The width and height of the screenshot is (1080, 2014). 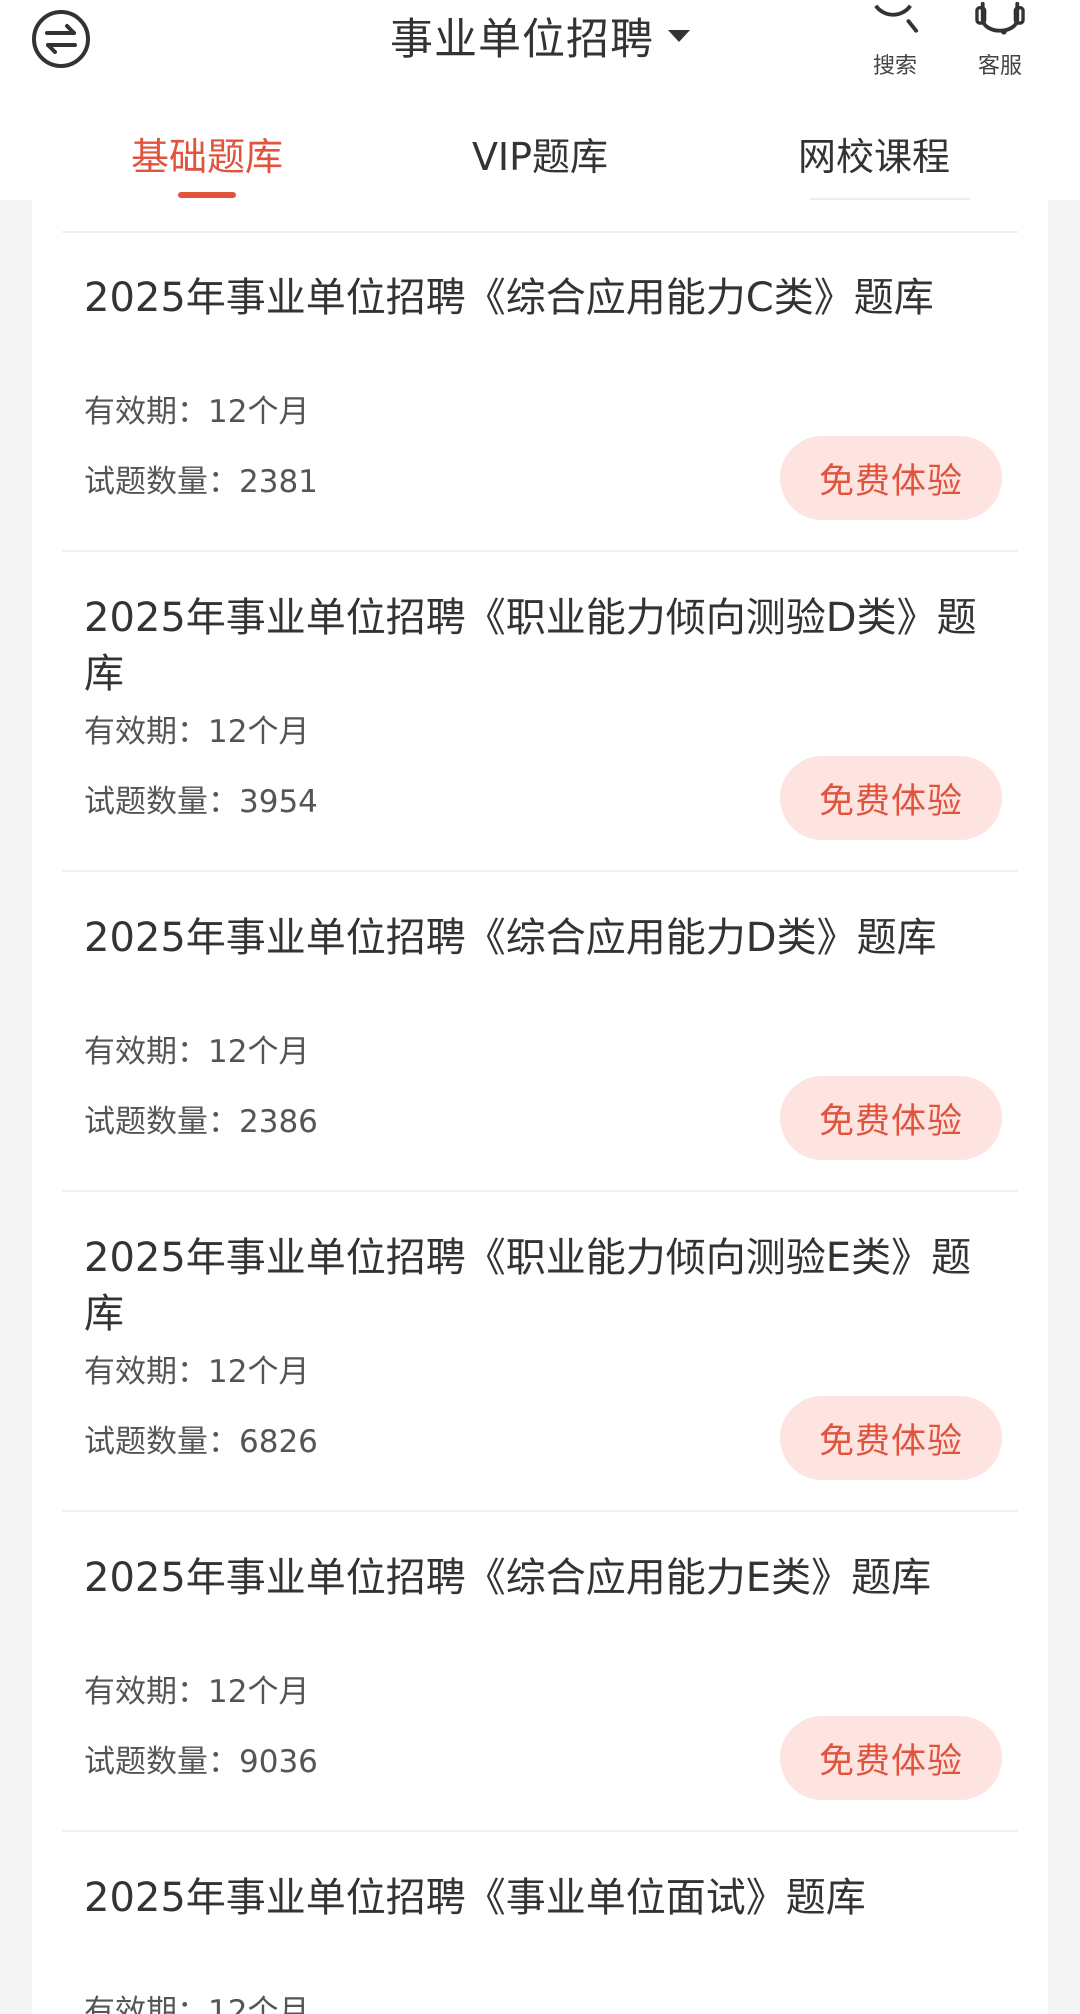 I want to click on question-count: 试题数量：2386, so click(x=201, y=1122).